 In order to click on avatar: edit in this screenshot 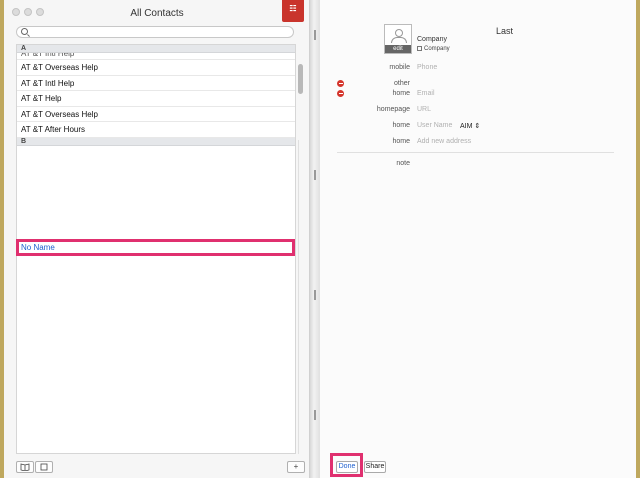, I will do `click(398, 39)`.